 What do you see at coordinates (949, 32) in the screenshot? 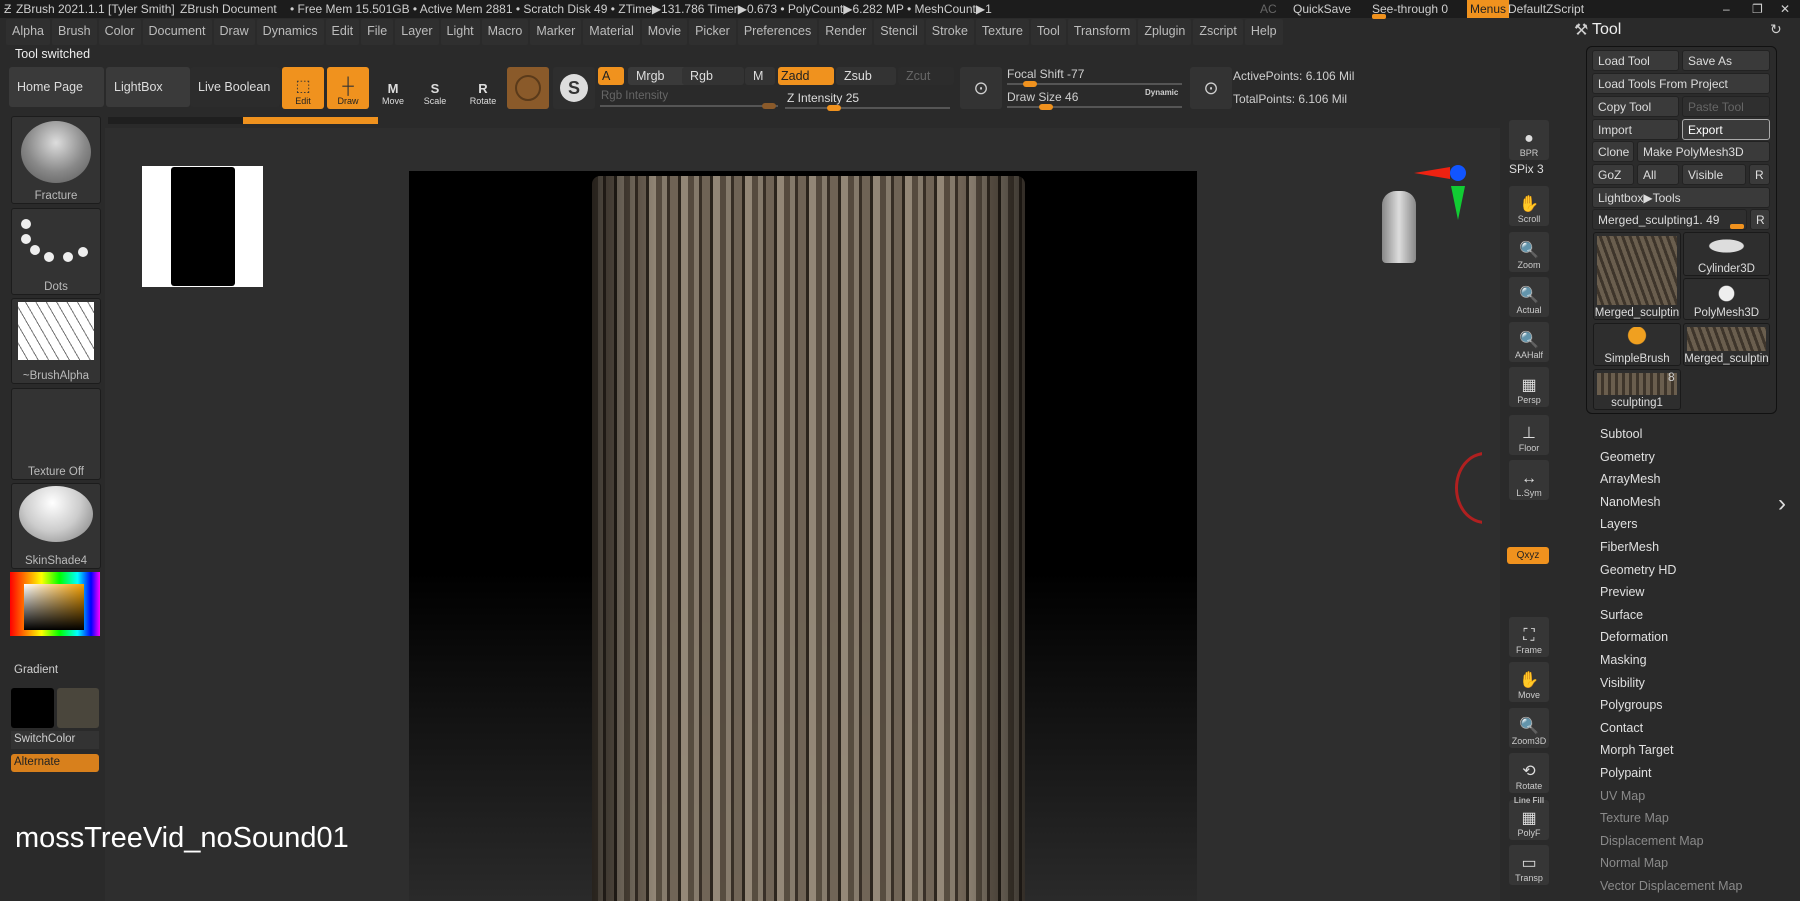
I see `menu-stroke: Stroke` at bounding box center [949, 32].